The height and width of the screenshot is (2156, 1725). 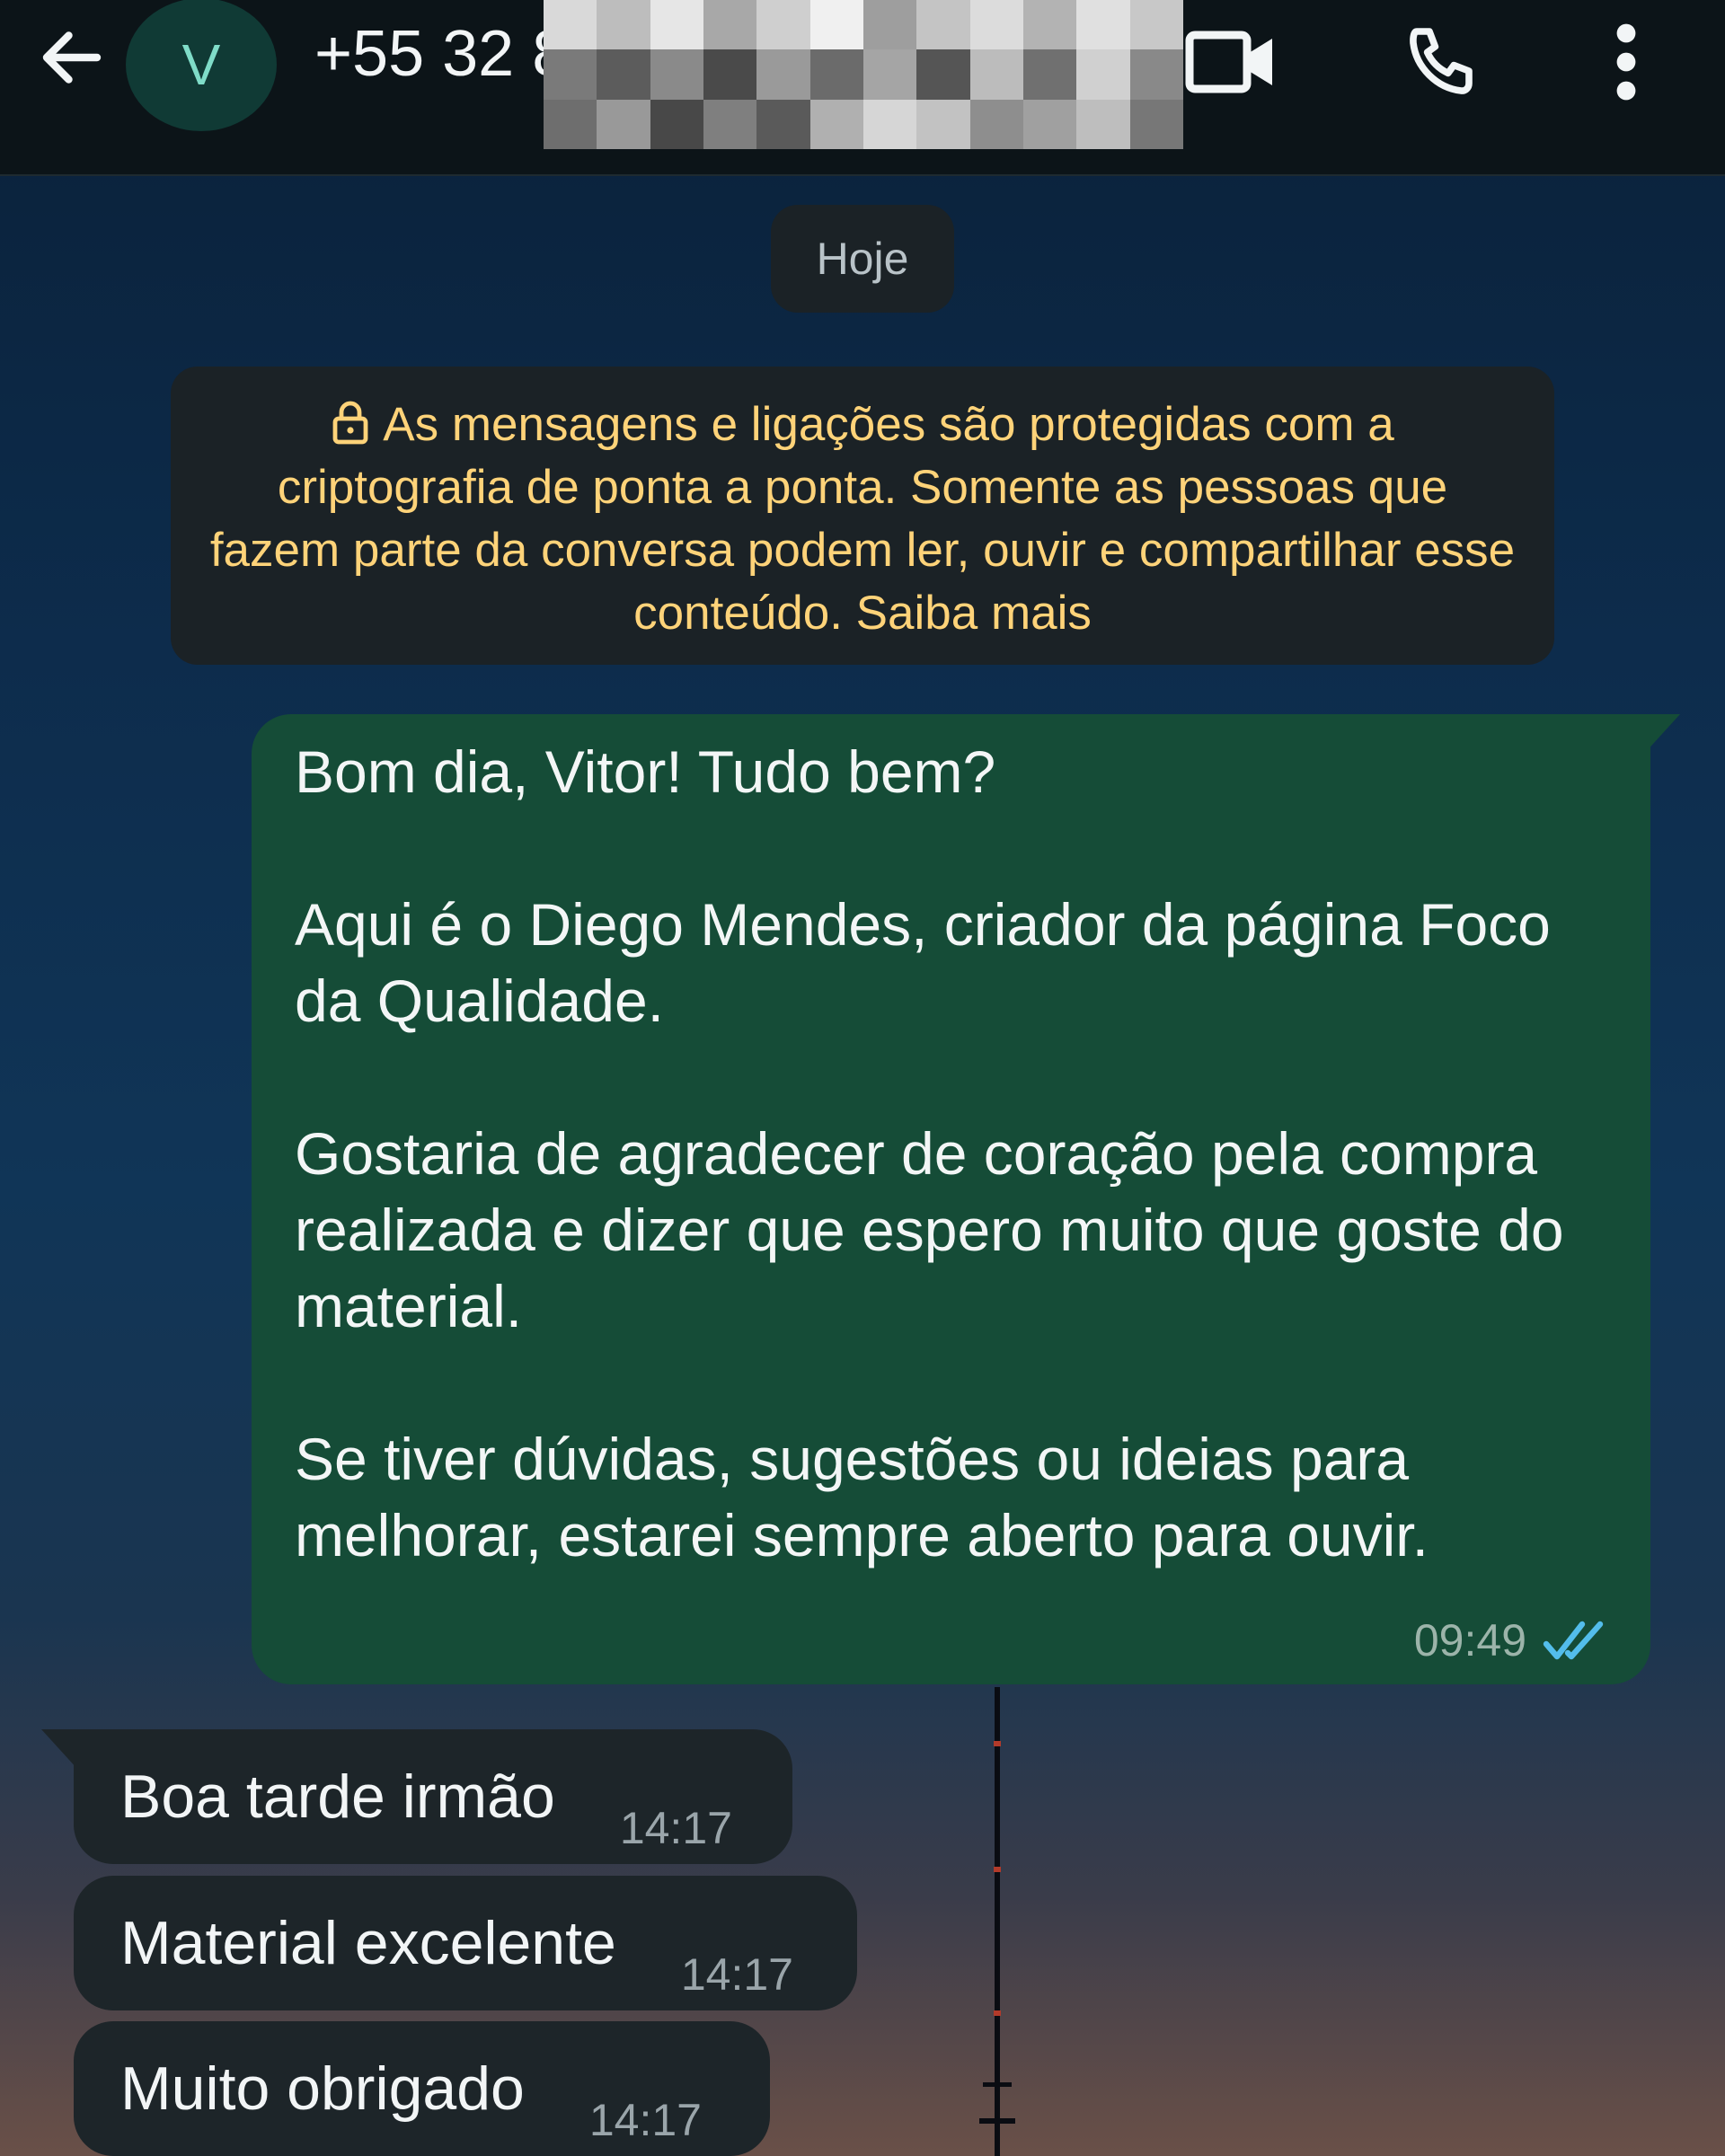 I want to click on incoming-message: Material excelente 14:17, so click(x=465, y=1943).